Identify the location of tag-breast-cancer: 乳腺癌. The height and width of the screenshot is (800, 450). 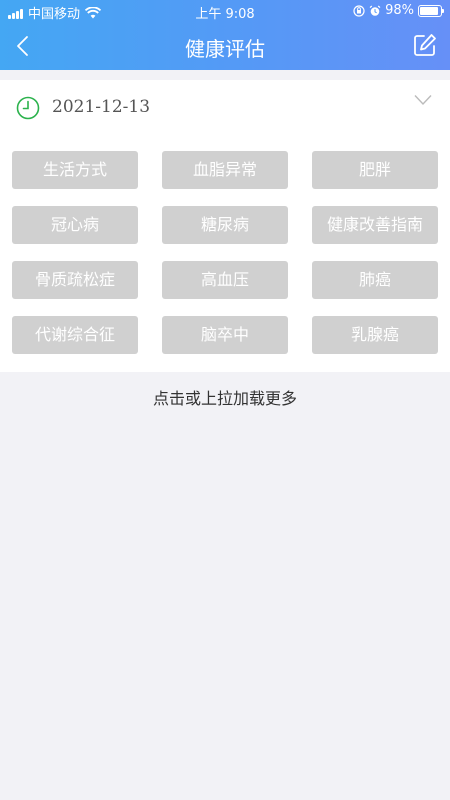
(375, 335).